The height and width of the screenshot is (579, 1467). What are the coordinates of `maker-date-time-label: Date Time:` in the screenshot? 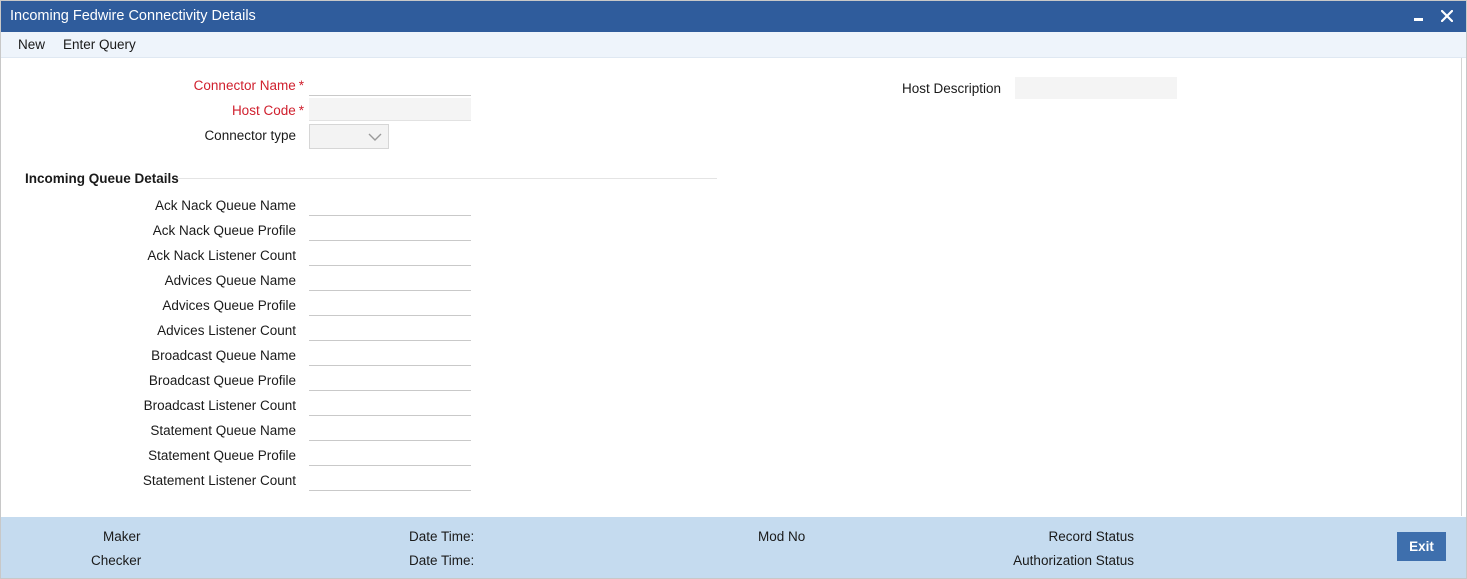 It's located at (442, 536).